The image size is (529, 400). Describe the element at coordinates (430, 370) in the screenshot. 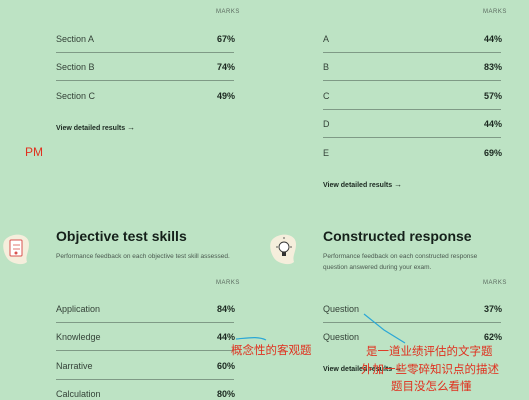

I see `annotation-constructed-line2: 外加一些零碎知识点的描述` at that location.